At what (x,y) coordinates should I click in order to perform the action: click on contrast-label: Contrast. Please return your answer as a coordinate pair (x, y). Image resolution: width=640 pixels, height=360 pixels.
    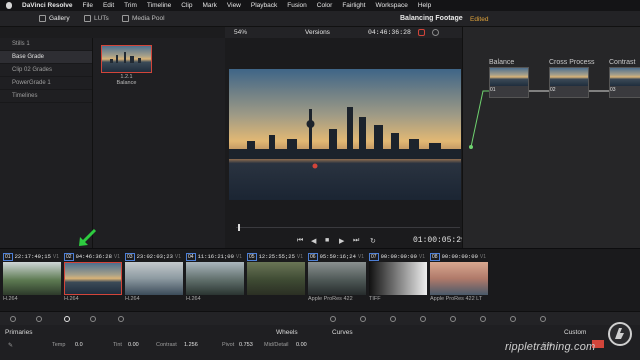
    Looking at the image, I should click on (166, 345).